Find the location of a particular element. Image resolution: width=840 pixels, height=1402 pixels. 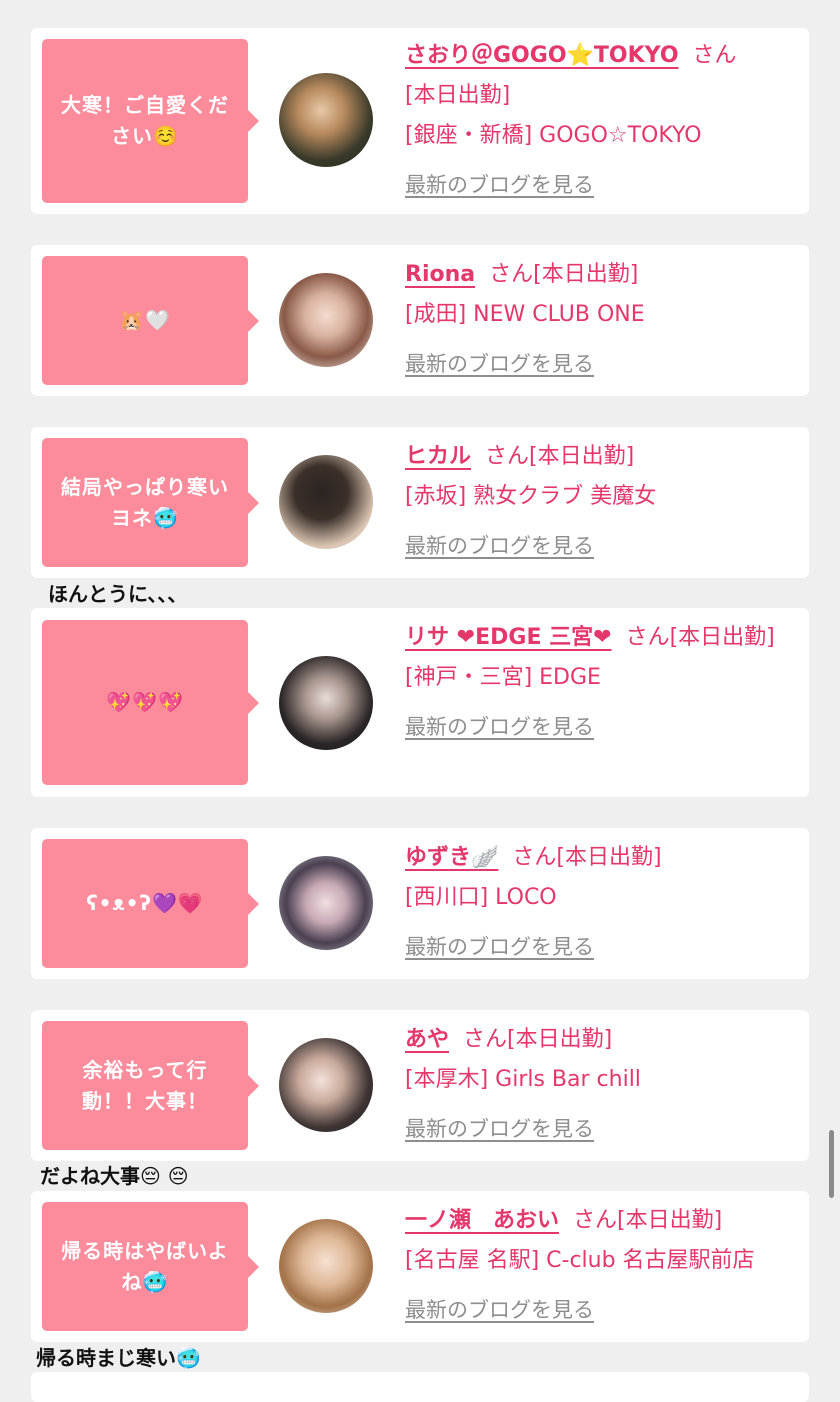

bubble-emoji: 💖💖💖 is located at coordinates (145, 702).